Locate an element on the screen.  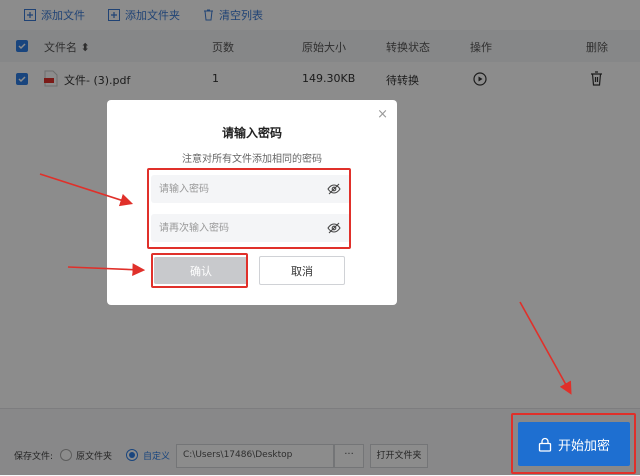
arrow-to-confirm is located at coordinates (106, 270).